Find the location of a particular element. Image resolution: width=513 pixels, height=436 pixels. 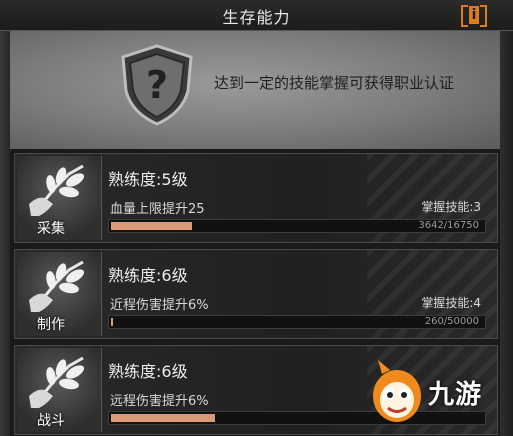

info-icon: i is located at coordinates (474, 15).